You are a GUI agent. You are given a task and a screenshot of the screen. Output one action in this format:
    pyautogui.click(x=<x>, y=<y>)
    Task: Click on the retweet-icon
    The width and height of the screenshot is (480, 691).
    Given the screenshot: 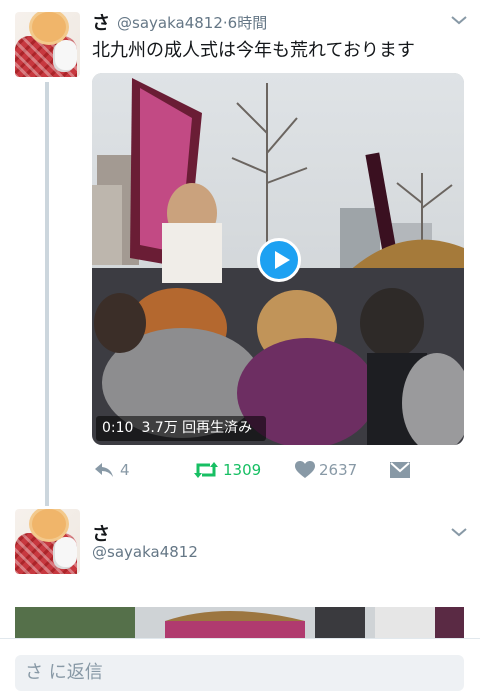 What is the action you would take?
    pyautogui.click(x=206, y=470)
    